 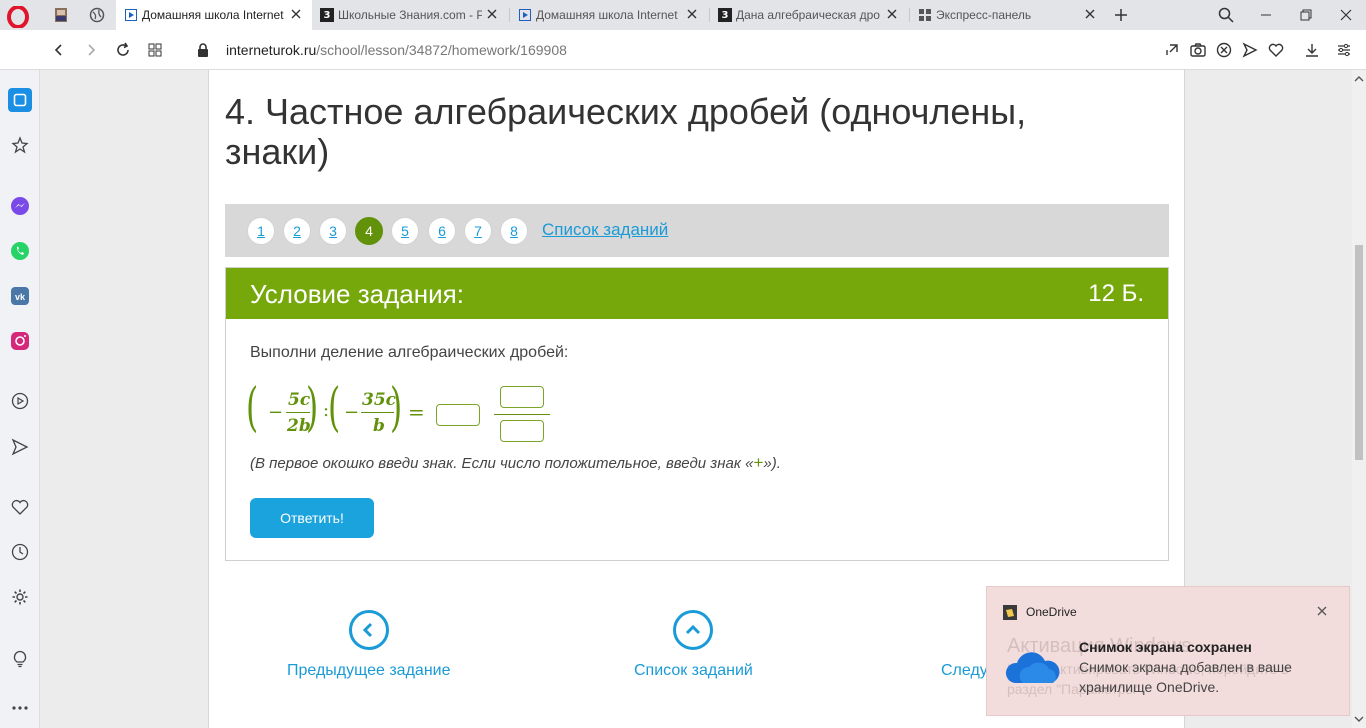 What do you see at coordinates (97, 15) in the screenshot?
I see `pinned-tab-globe` at bounding box center [97, 15].